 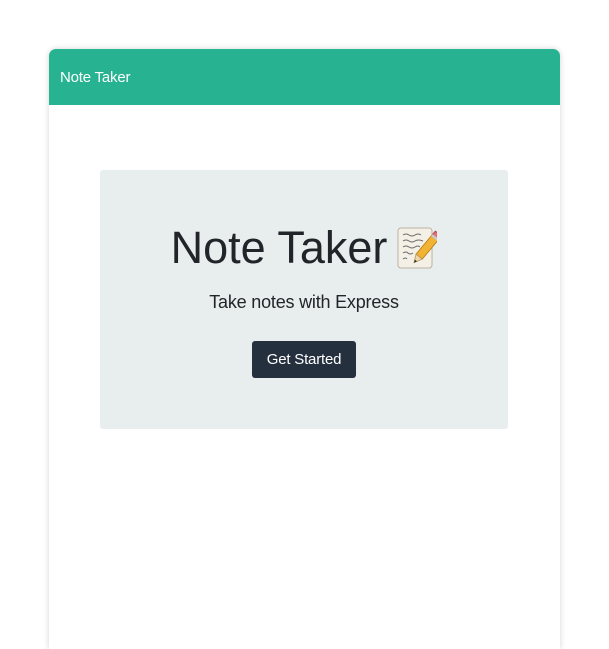 I want to click on hero-heading: Note Taker, so click(x=304, y=248).